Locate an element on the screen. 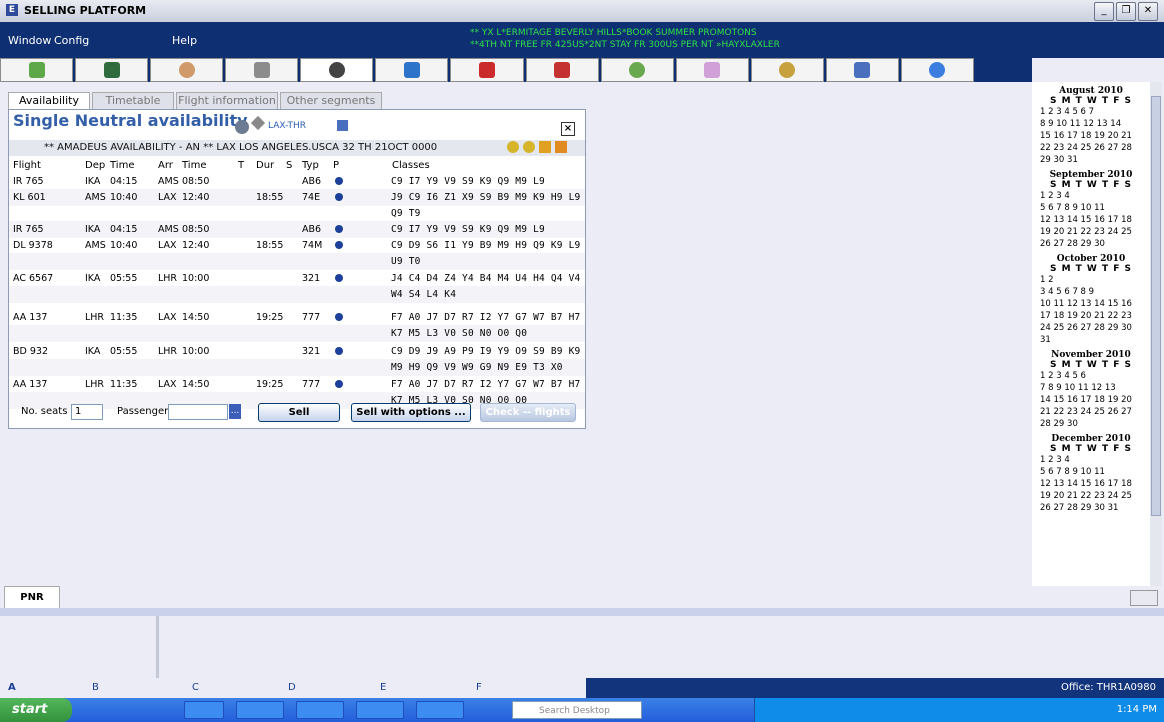 This screenshot has width=1164, height=722. luggage-icon is located at coordinates (562, 70).